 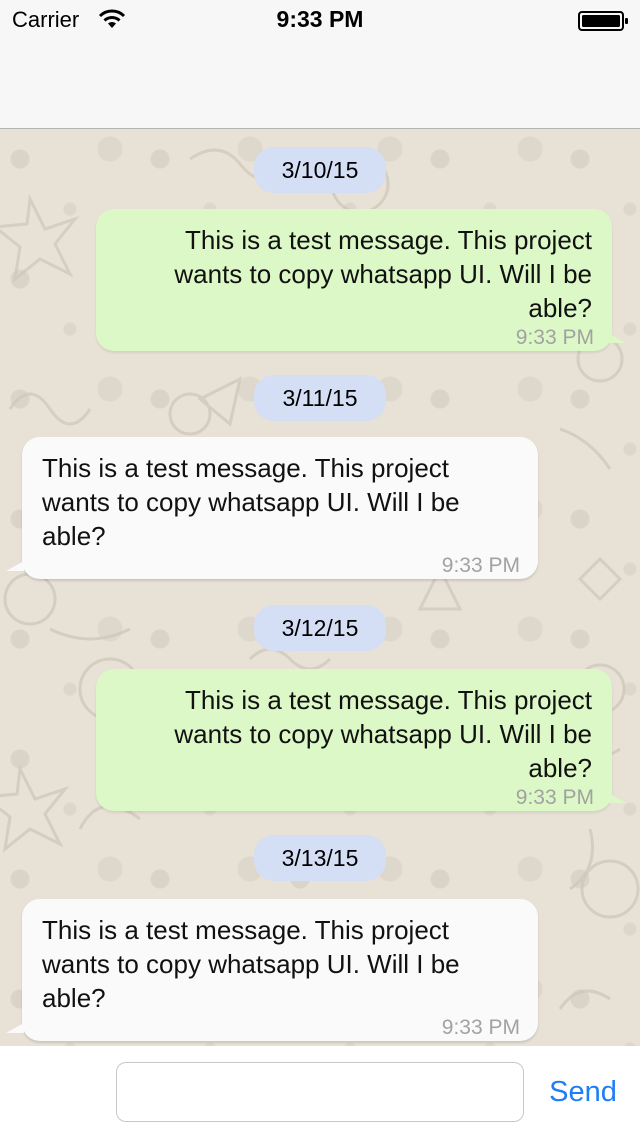 I want to click on battery-icon, so click(x=603, y=21).